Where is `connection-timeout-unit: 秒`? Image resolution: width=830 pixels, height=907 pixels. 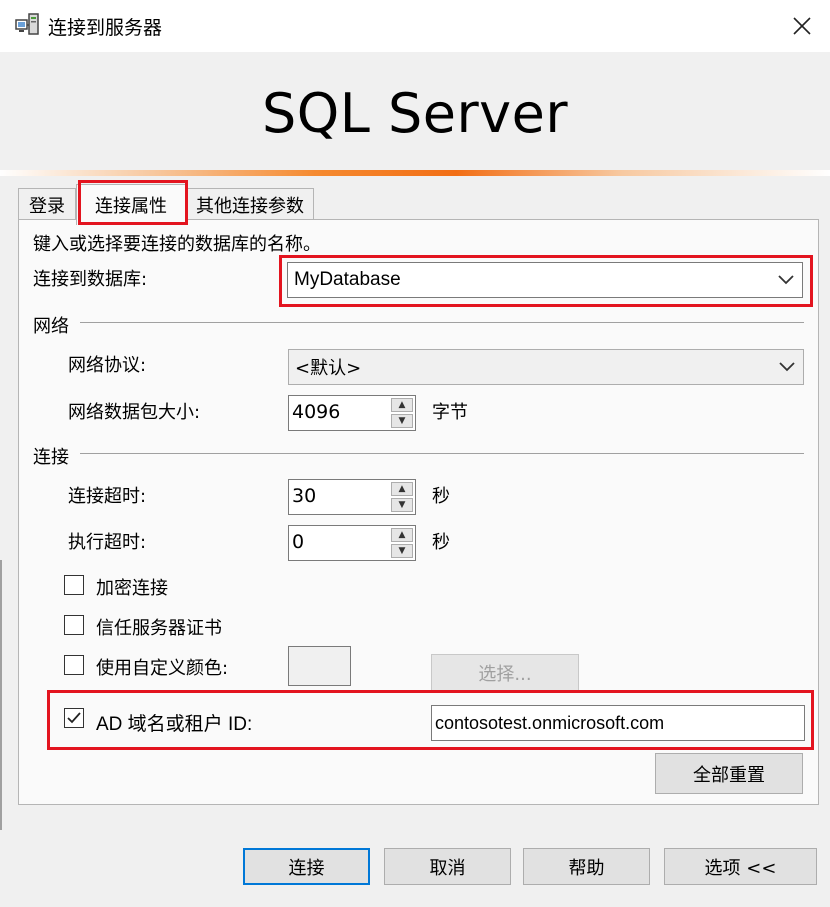 connection-timeout-unit: 秒 is located at coordinates (441, 496).